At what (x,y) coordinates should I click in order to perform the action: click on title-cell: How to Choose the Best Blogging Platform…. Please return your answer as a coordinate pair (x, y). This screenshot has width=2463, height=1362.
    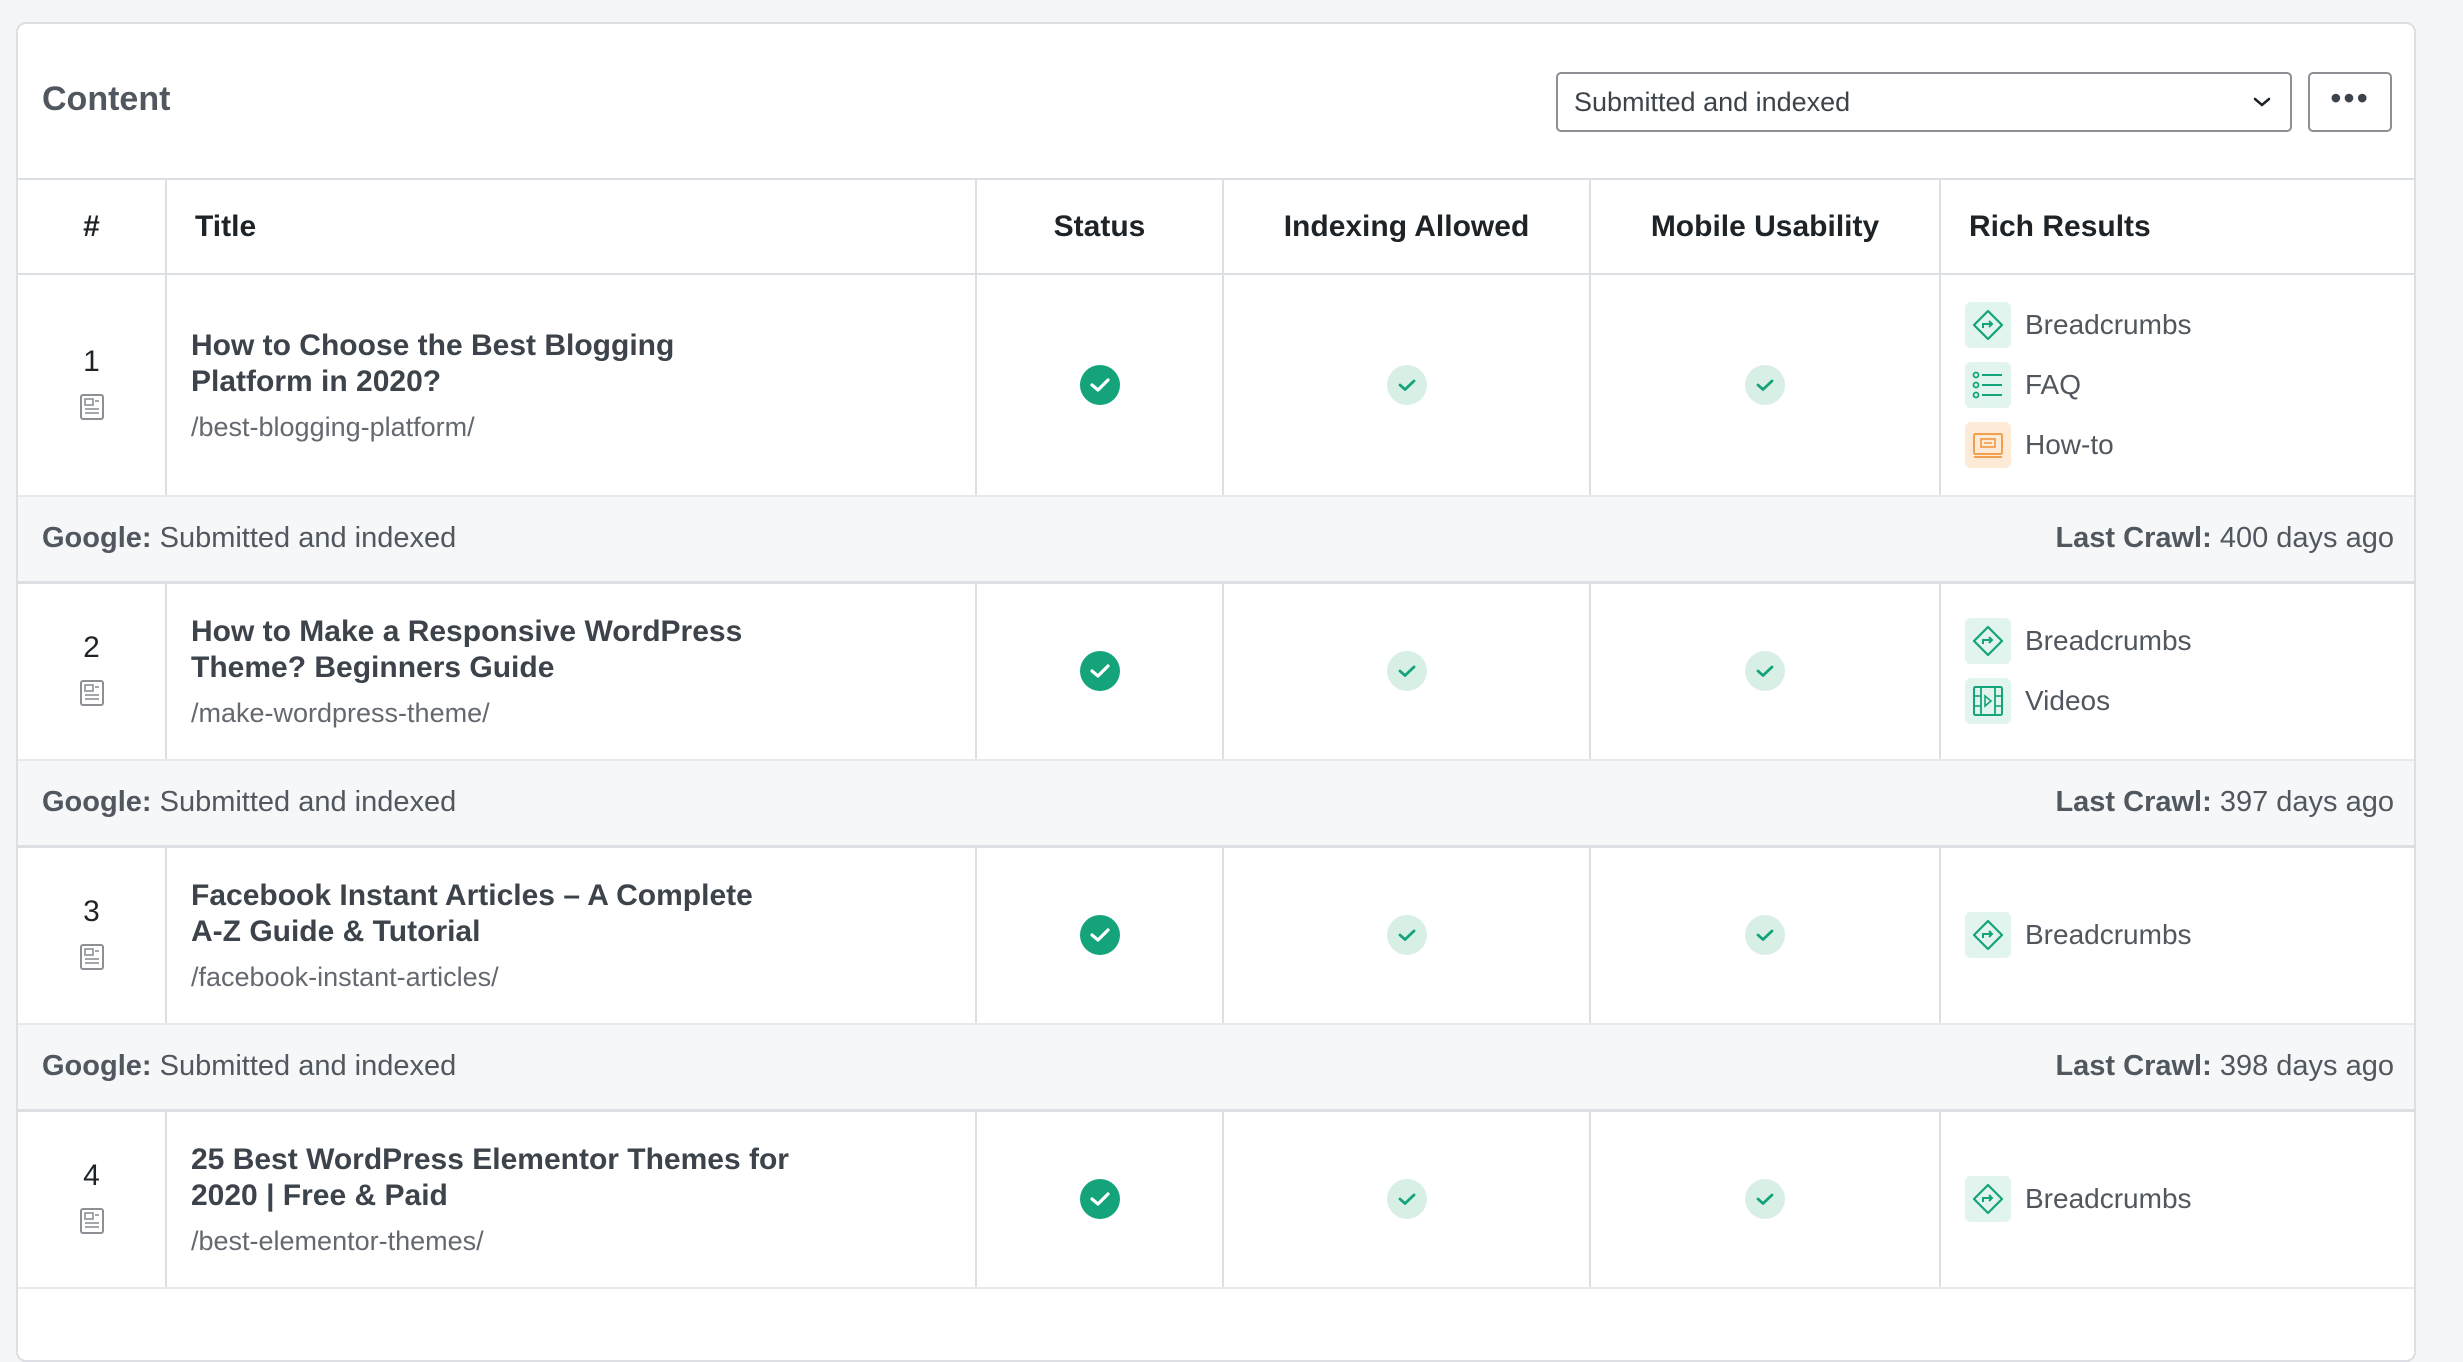
    Looking at the image, I should click on (571, 385).